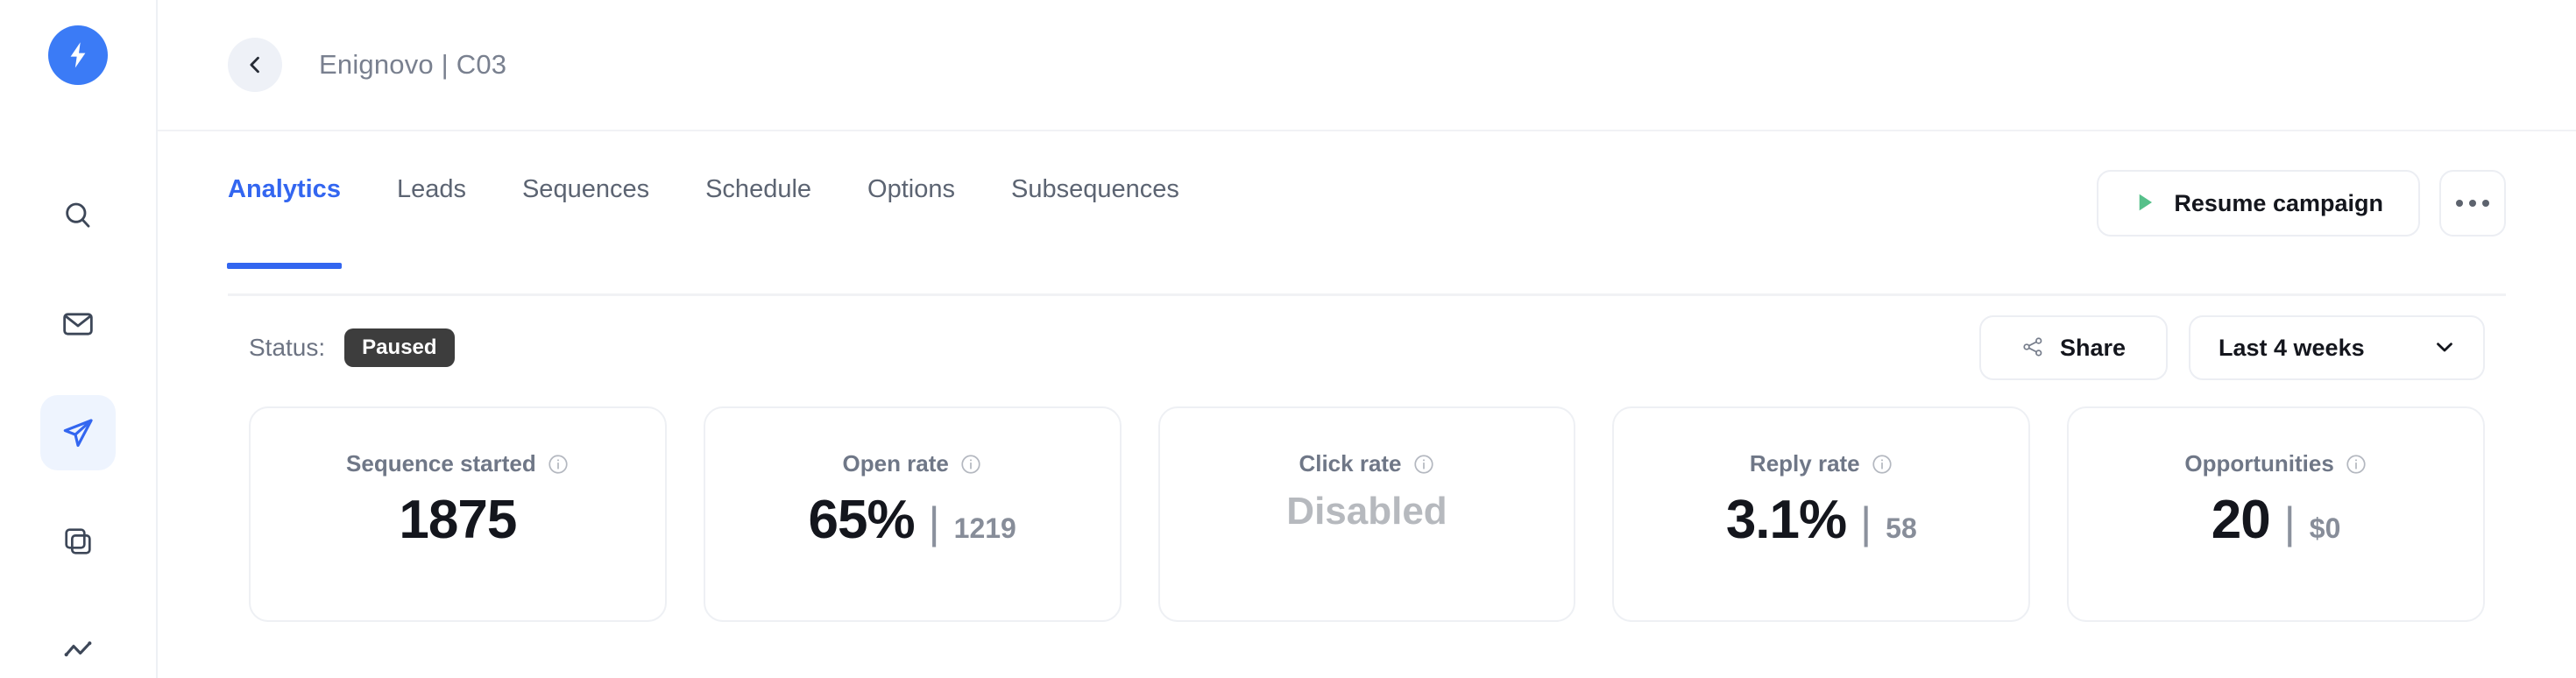  I want to click on lightning-bolt-logo-icon, so click(78, 55).